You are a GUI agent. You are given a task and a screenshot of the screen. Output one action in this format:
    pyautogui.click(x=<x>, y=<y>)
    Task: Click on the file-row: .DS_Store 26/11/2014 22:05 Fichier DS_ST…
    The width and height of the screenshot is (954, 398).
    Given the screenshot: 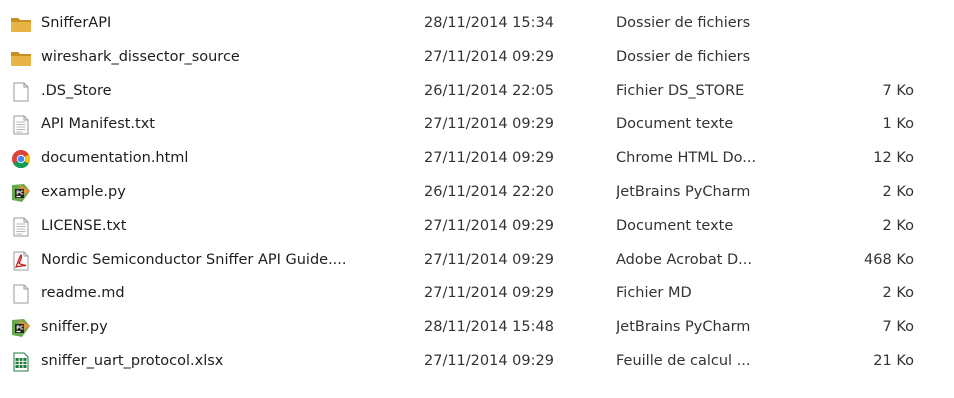 What is the action you would take?
    pyautogui.click(x=477, y=92)
    